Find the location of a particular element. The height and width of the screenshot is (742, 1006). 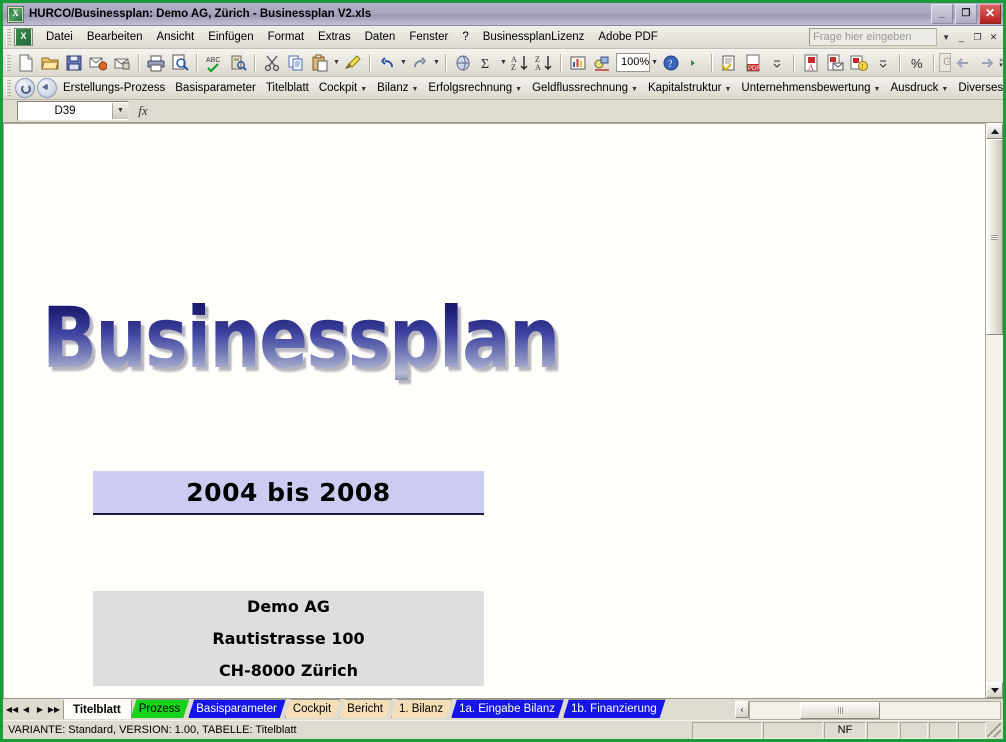

paste-options-chevron-down-icon: ▼ is located at coordinates (336, 62).